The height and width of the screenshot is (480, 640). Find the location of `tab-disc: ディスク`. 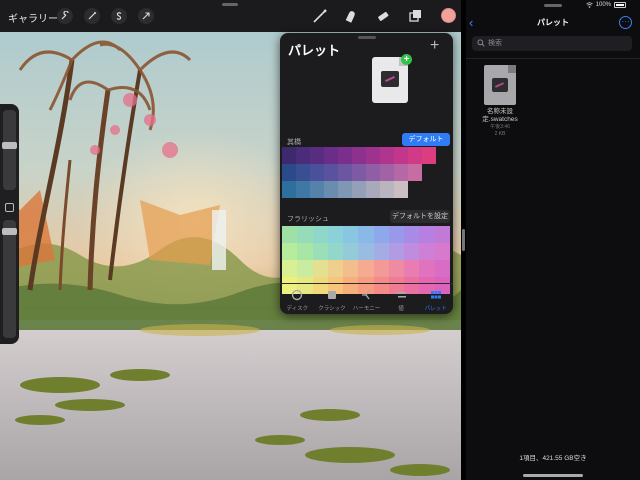

tab-disc: ディスク is located at coordinates (297, 299).